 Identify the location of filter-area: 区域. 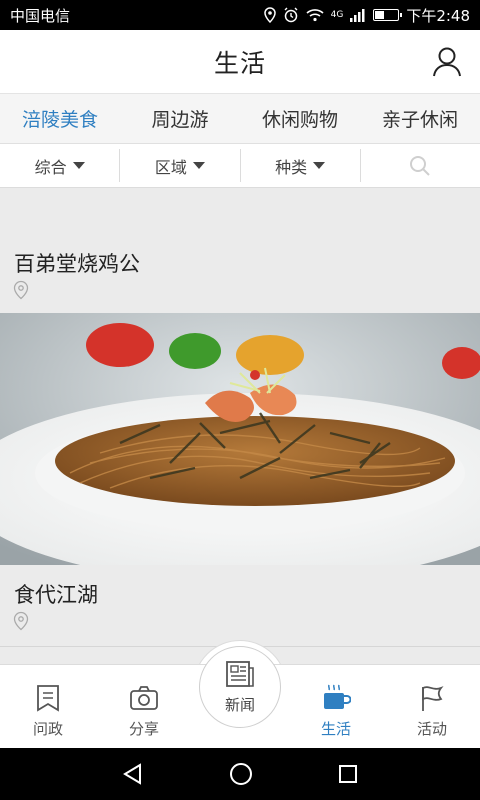
(180, 165).